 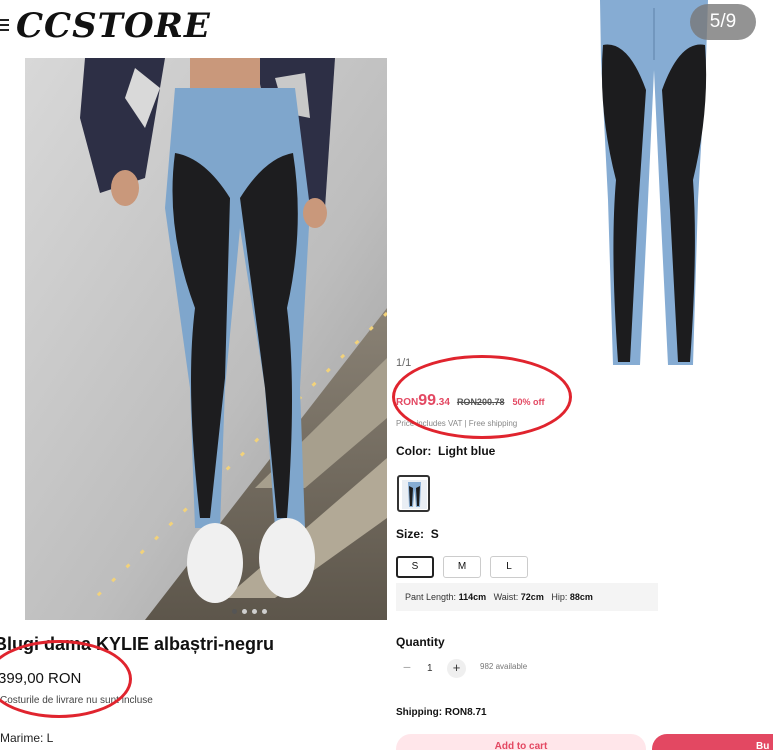 What do you see at coordinates (723, 22) in the screenshot?
I see `image-counter: 5/9` at bounding box center [723, 22].